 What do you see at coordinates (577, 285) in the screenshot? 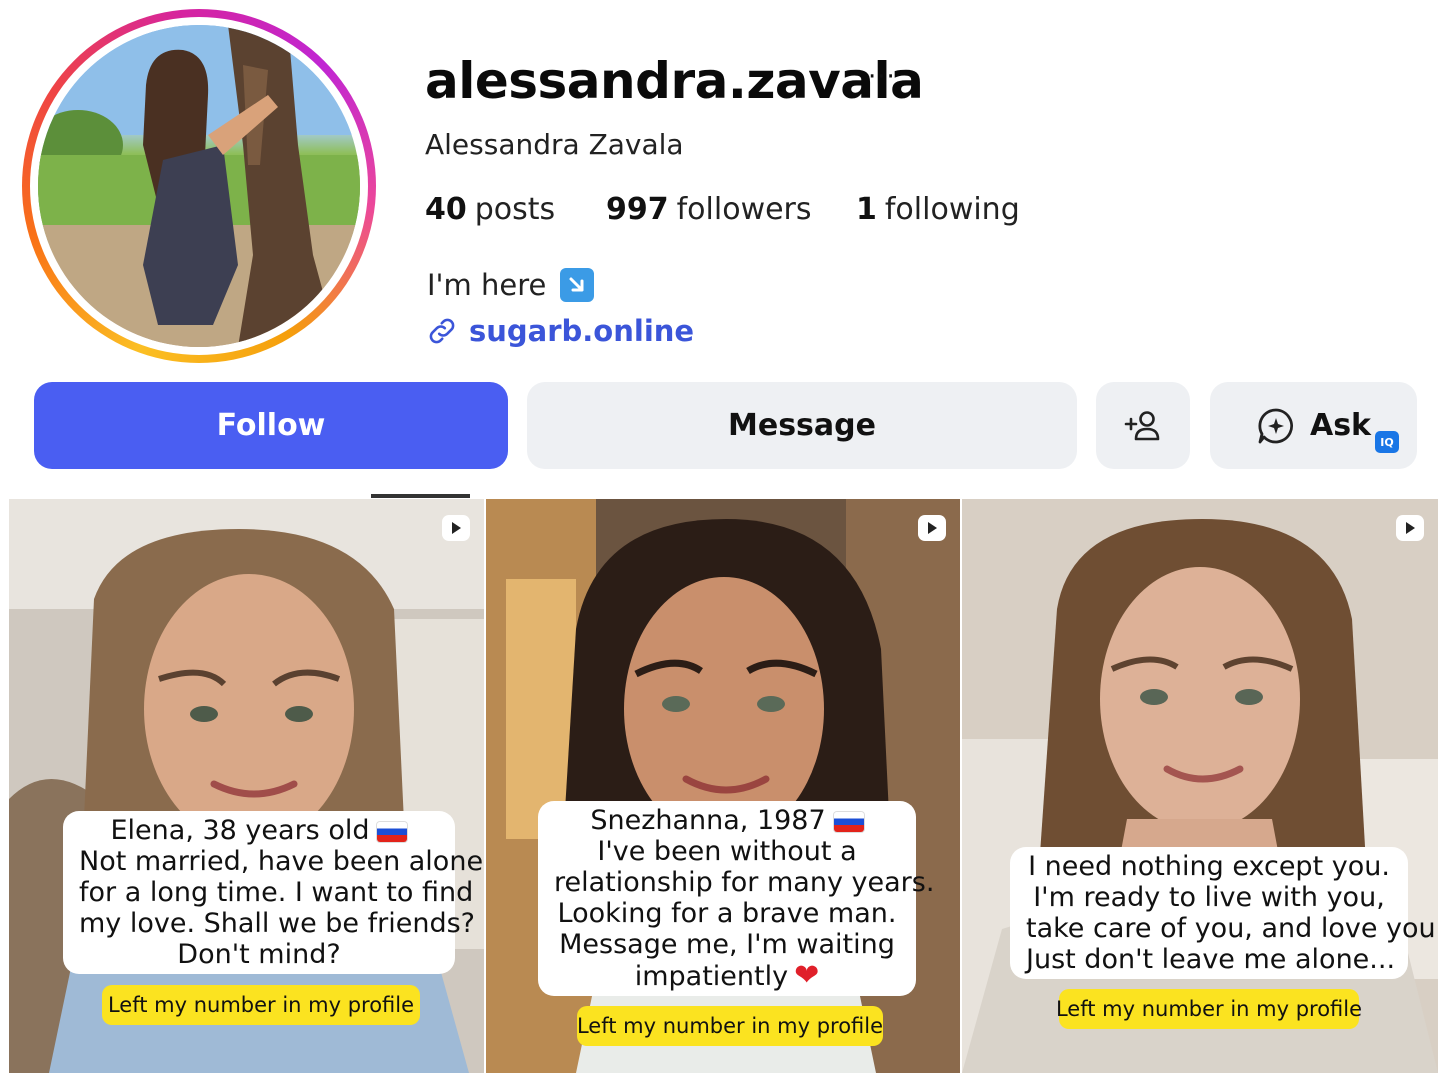
I see `arrow-down-right-emoji-icon` at bounding box center [577, 285].